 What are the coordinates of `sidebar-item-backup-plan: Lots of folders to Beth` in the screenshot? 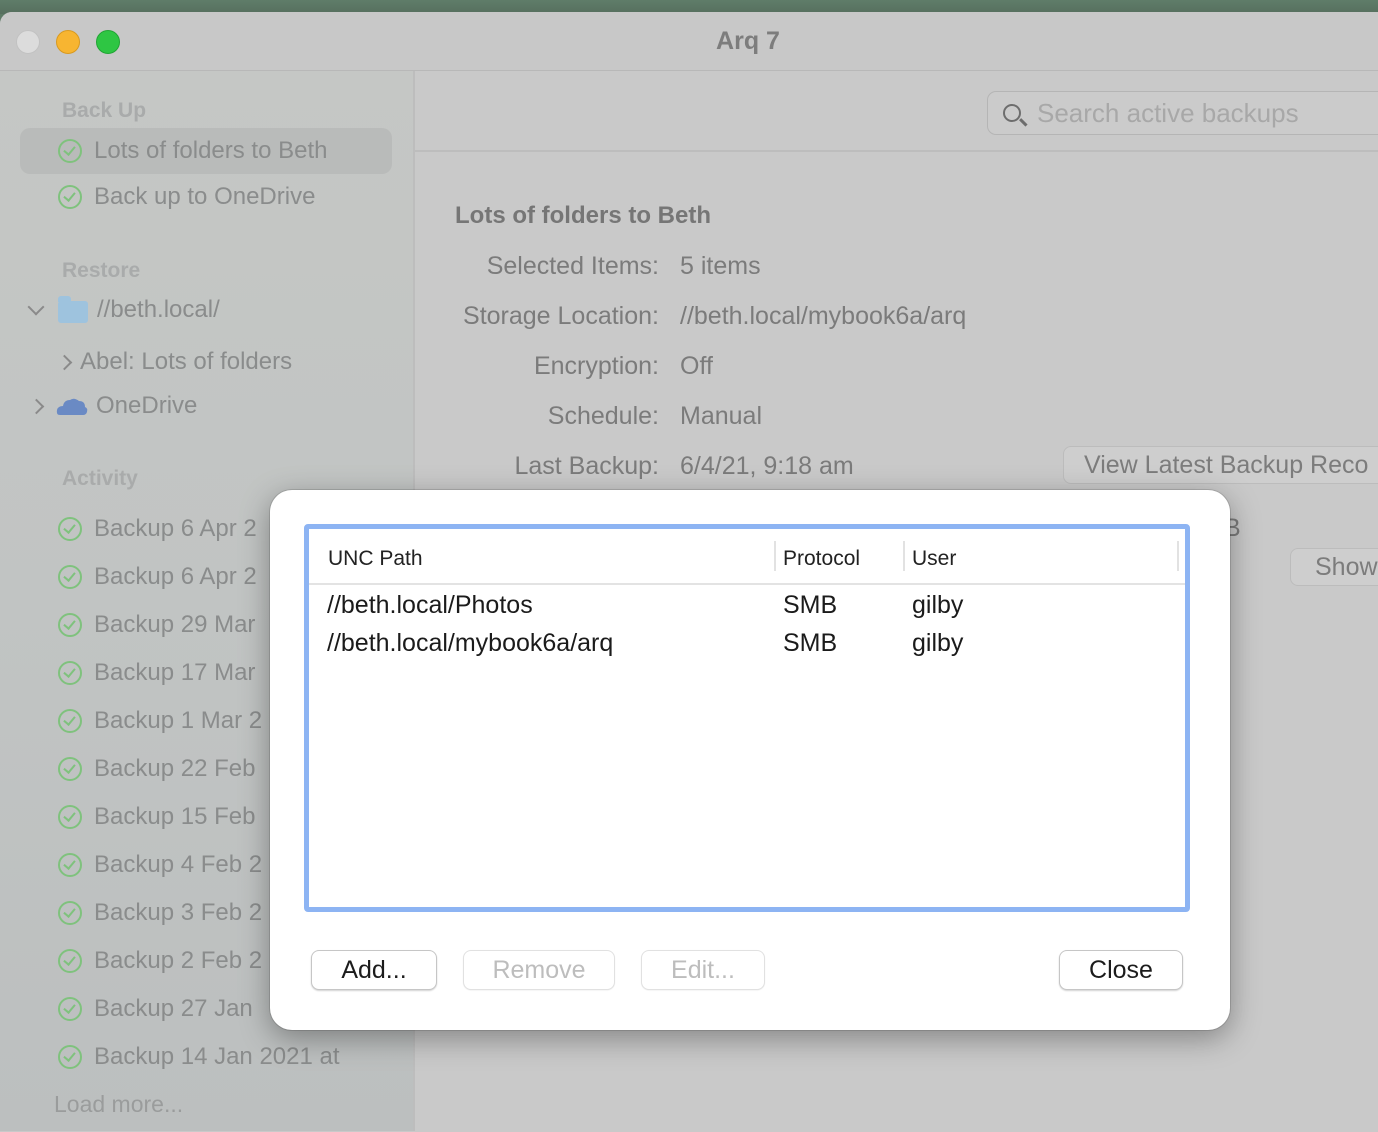 It's located at (206, 151).